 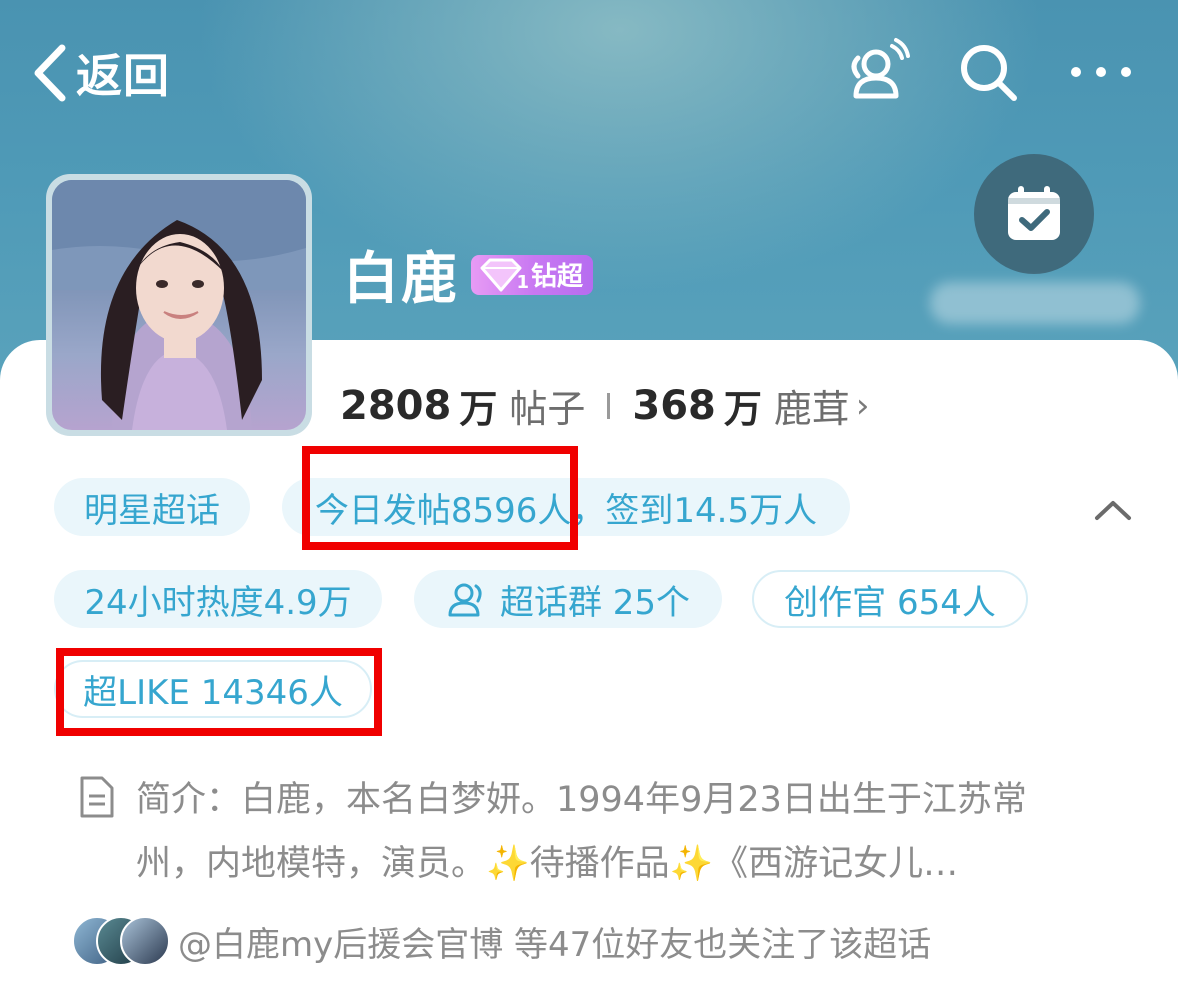 I want to click on checkin-button, so click(x=1034, y=214).